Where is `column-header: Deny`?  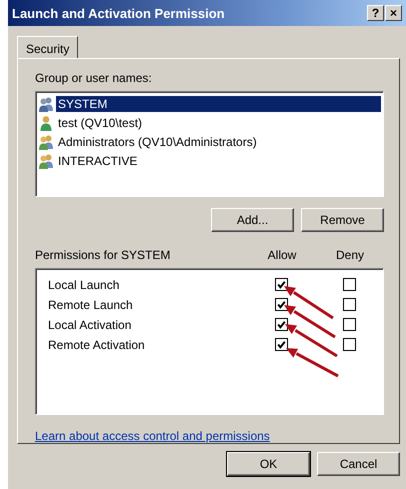
column-header: Deny is located at coordinates (349, 255).